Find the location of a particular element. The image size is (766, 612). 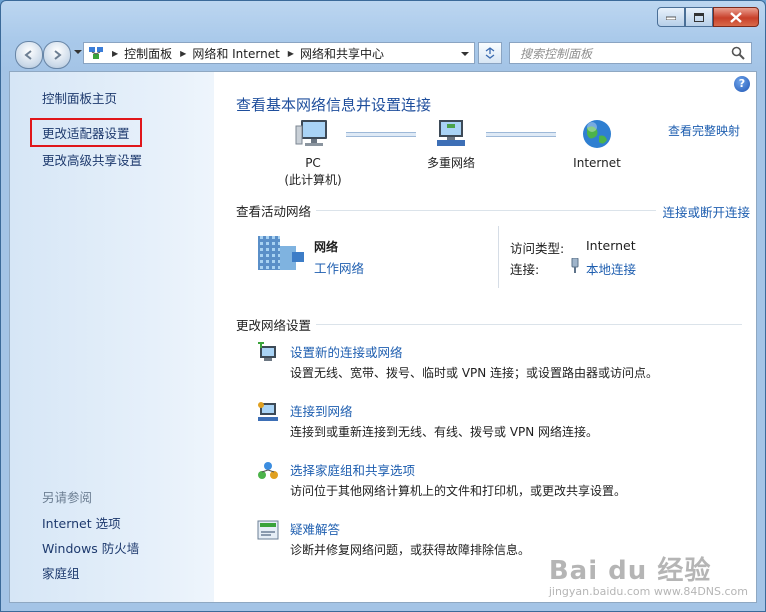

close-button is located at coordinates (736, 17).